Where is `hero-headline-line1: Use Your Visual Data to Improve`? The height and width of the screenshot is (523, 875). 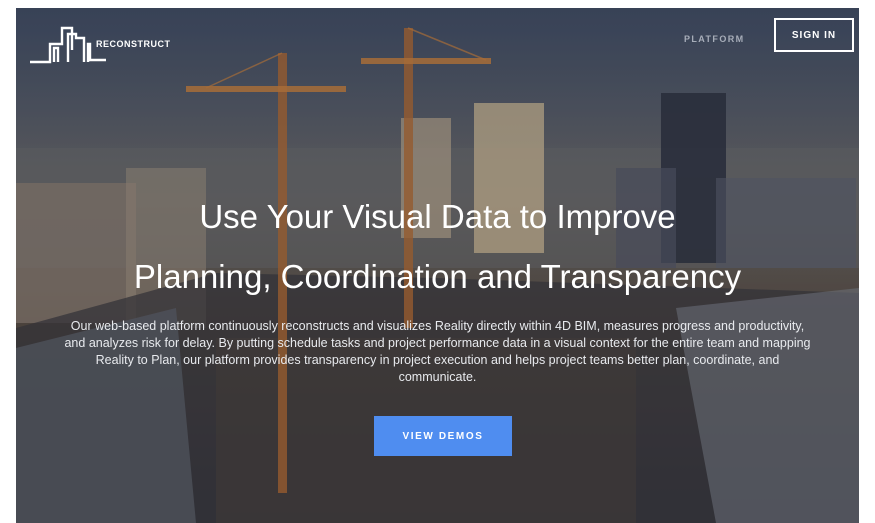
hero-headline-line1: Use Your Visual Data to Improve is located at coordinates (437, 216).